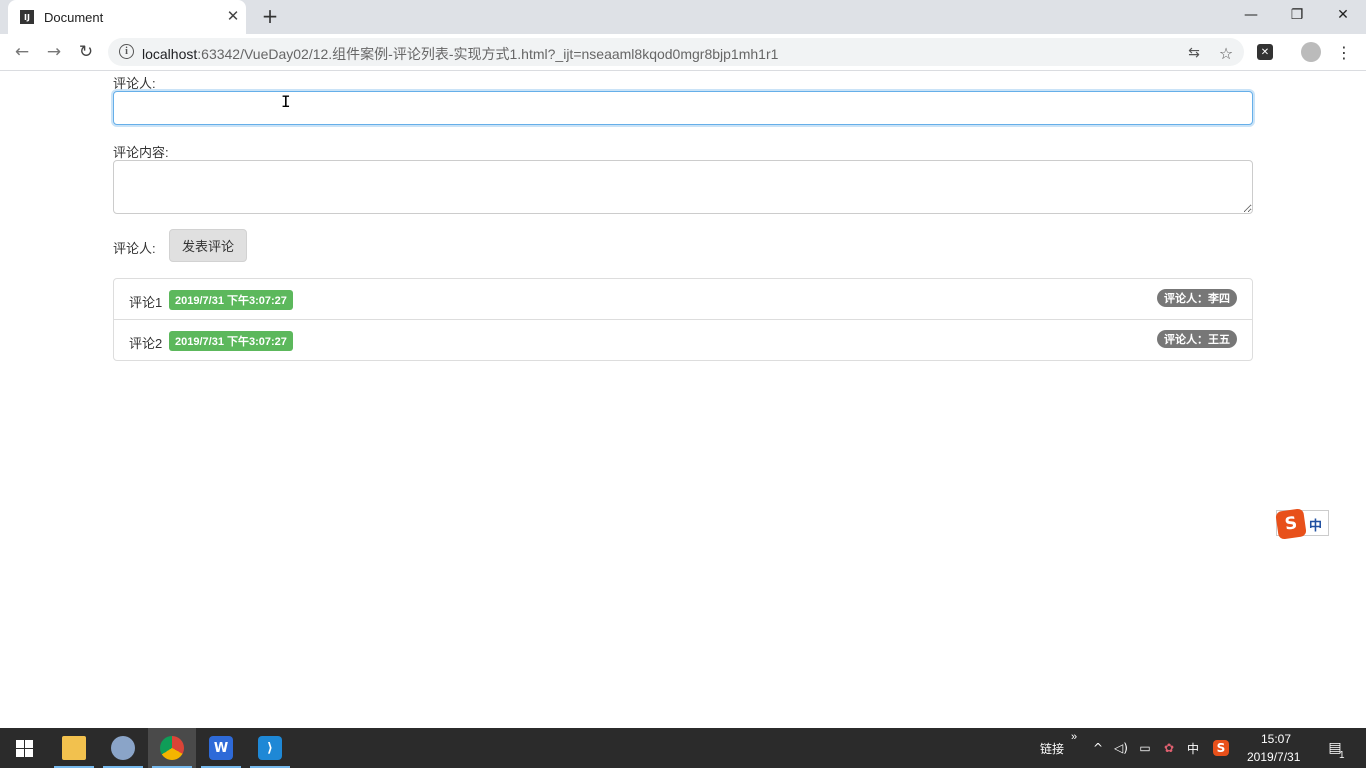  Describe the element at coordinates (27, 17) in the screenshot. I see `intellij-favicon-icon: IJ` at that location.